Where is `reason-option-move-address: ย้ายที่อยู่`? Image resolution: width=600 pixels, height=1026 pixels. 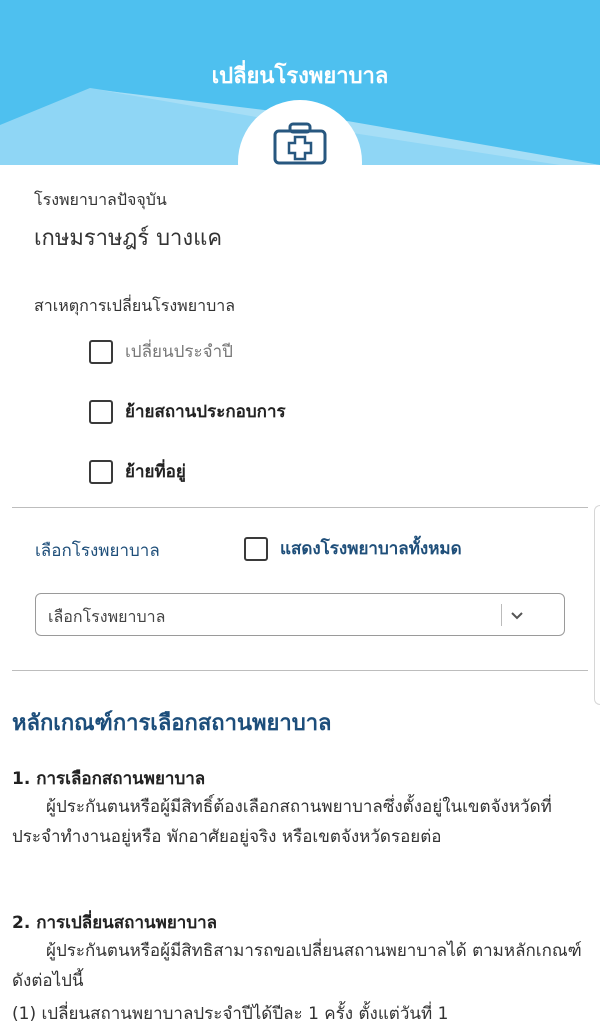 reason-option-move-address: ย้ายที่อยู่ is located at coordinates (137, 471).